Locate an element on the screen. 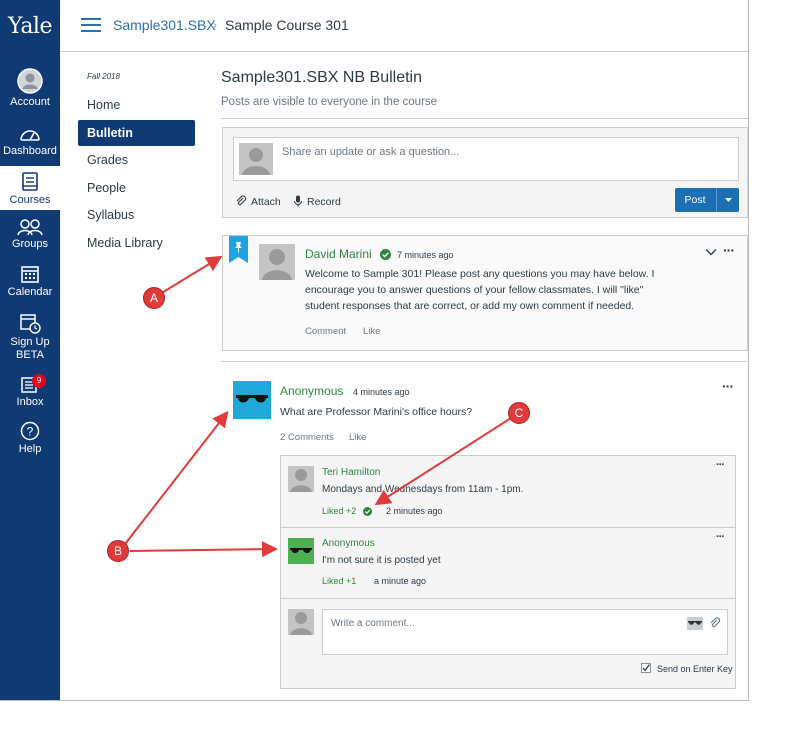 The width and height of the screenshot is (799, 748). send-on-enter-checkbox is located at coordinates (646, 668).